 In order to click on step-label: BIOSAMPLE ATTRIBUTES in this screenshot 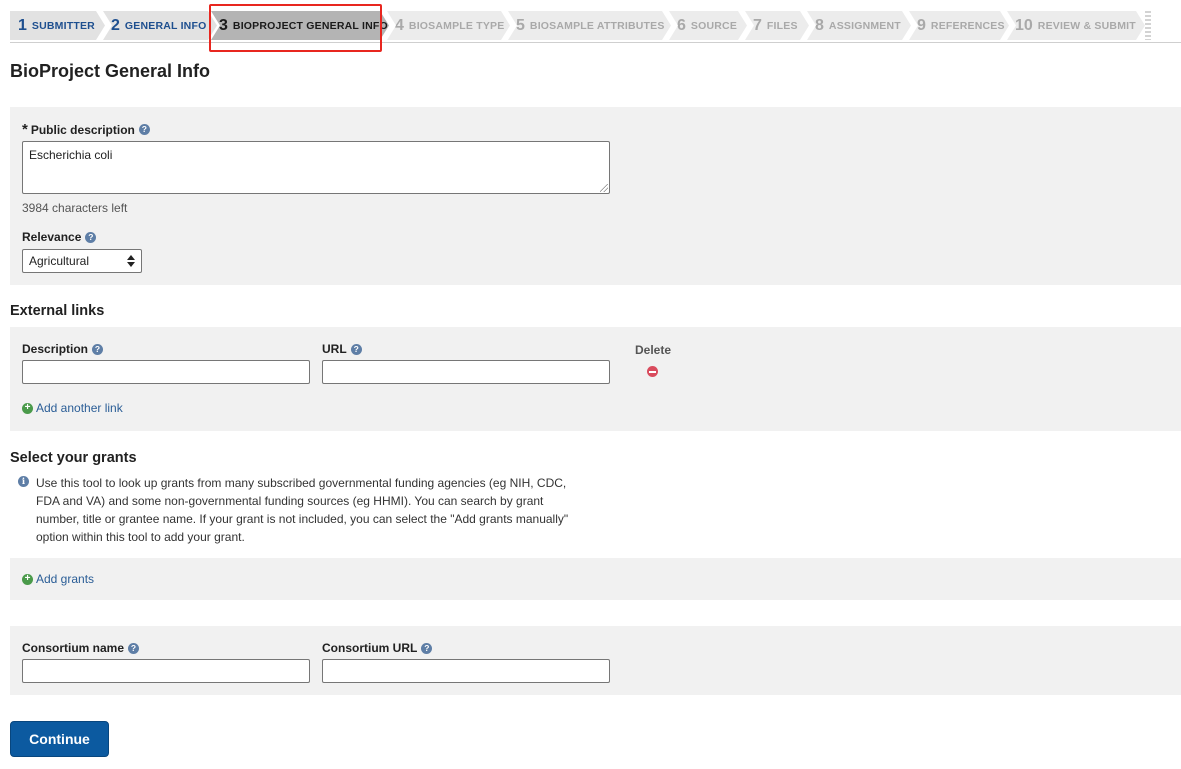, I will do `click(597, 25)`.